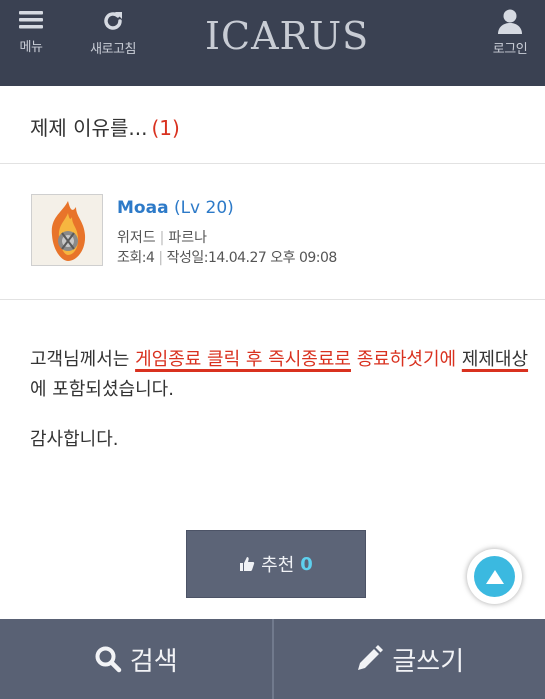  Describe the element at coordinates (252, 258) in the screenshot. I see `post-date: 작성일:14.04.27 오후 09:08` at that location.